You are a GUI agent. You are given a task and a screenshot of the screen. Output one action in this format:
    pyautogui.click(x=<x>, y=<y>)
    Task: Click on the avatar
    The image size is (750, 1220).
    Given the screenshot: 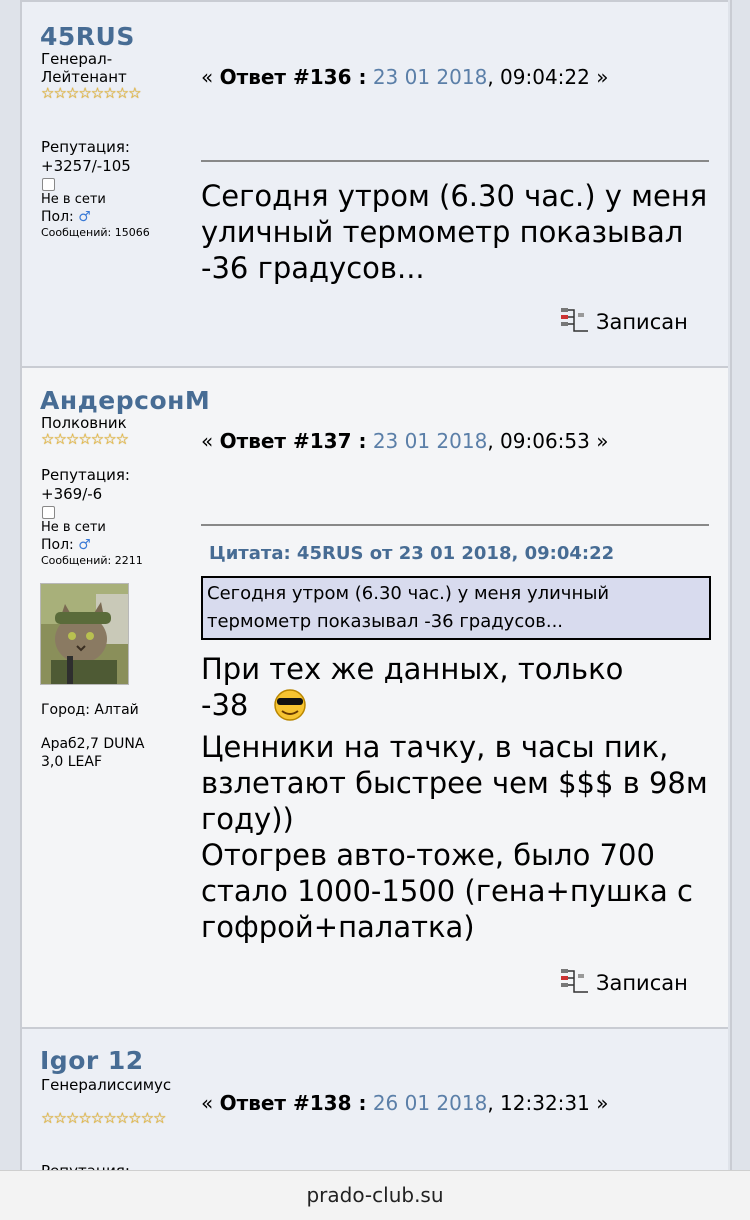 What is the action you would take?
    pyautogui.click(x=84, y=634)
    